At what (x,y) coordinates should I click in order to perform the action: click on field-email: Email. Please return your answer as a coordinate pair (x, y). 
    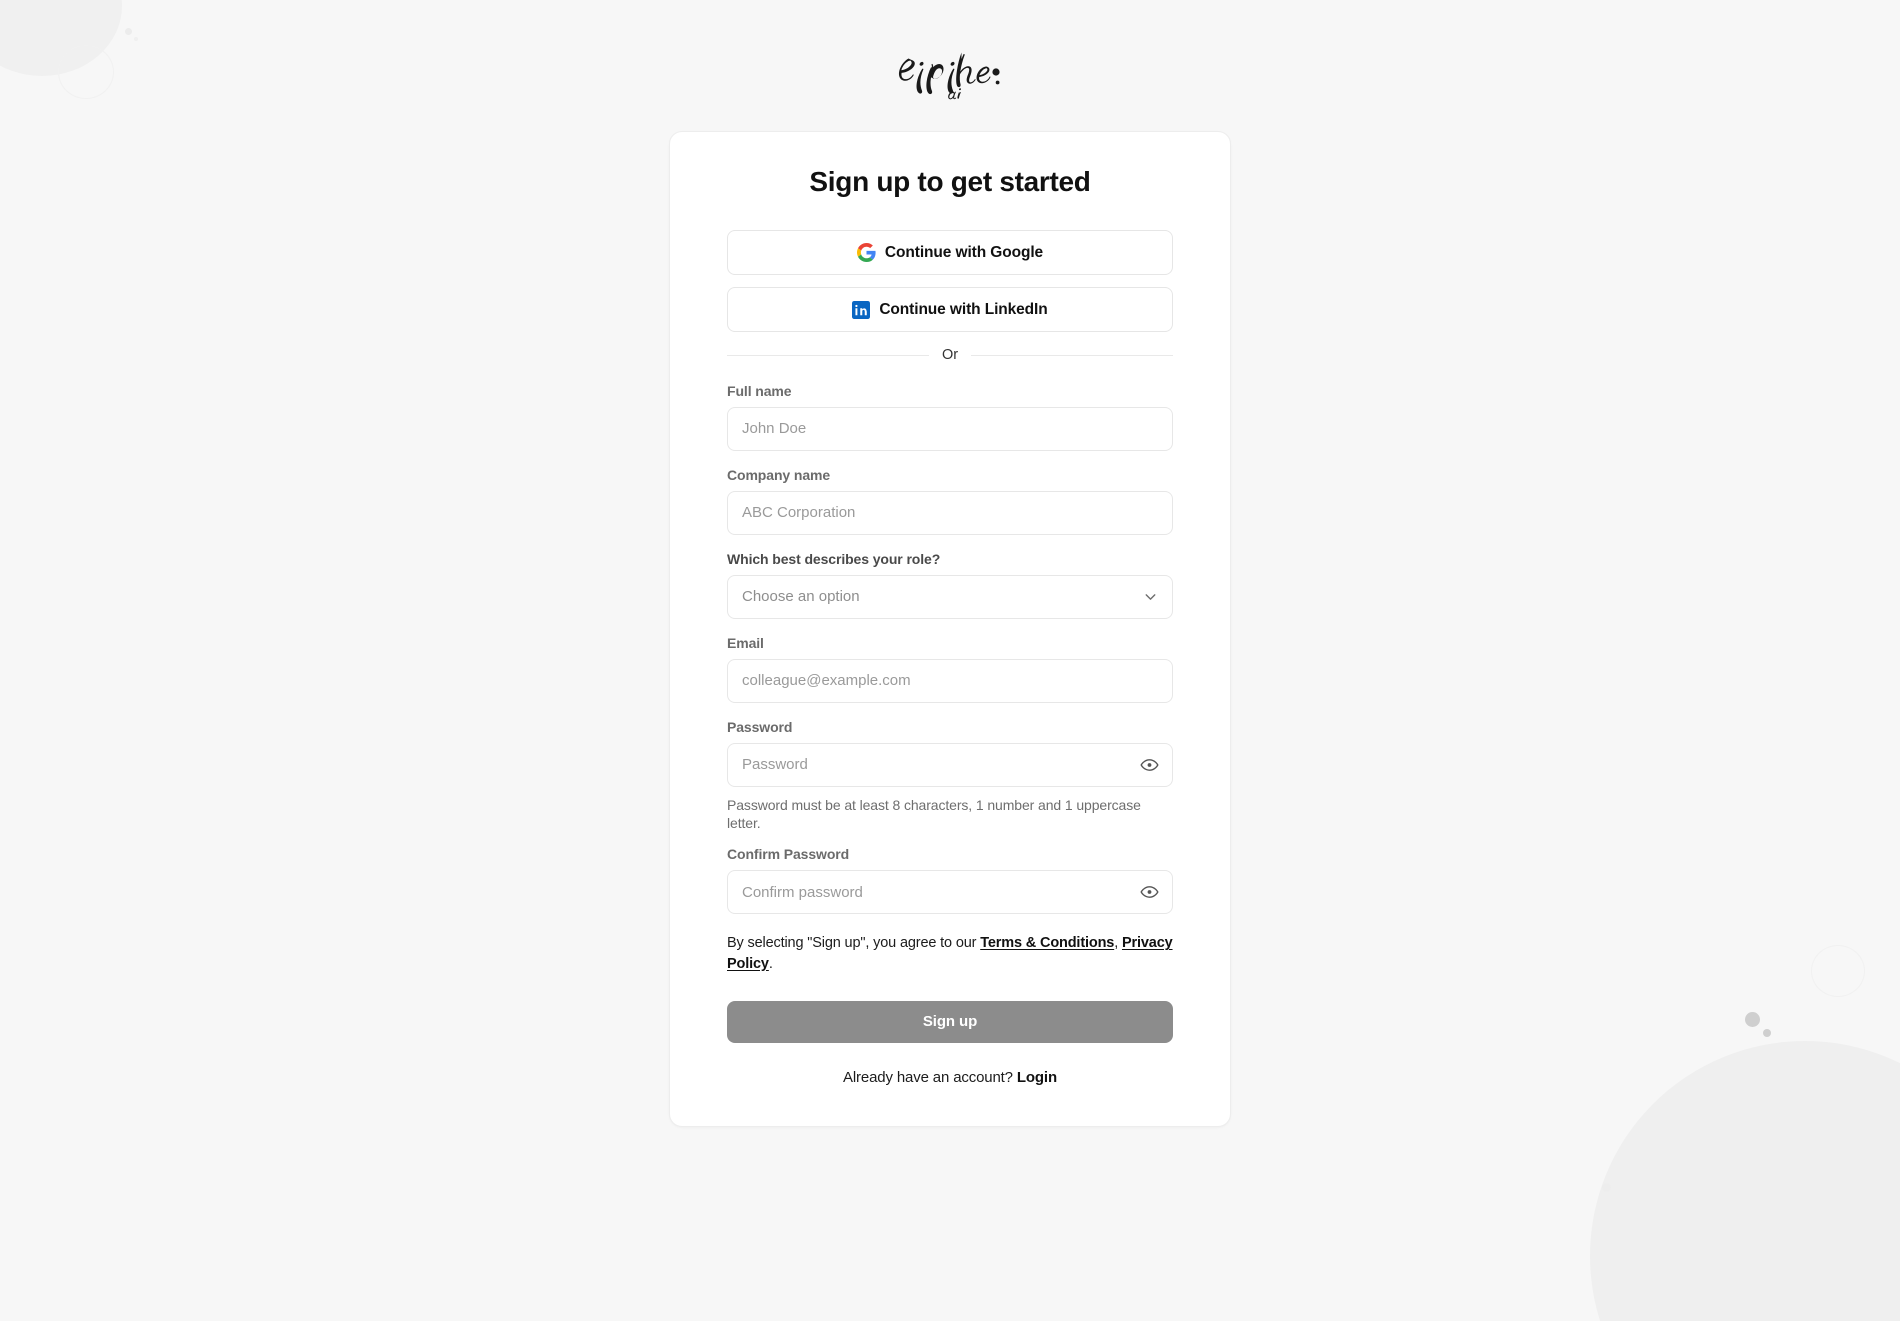
    Looking at the image, I should click on (950, 669).